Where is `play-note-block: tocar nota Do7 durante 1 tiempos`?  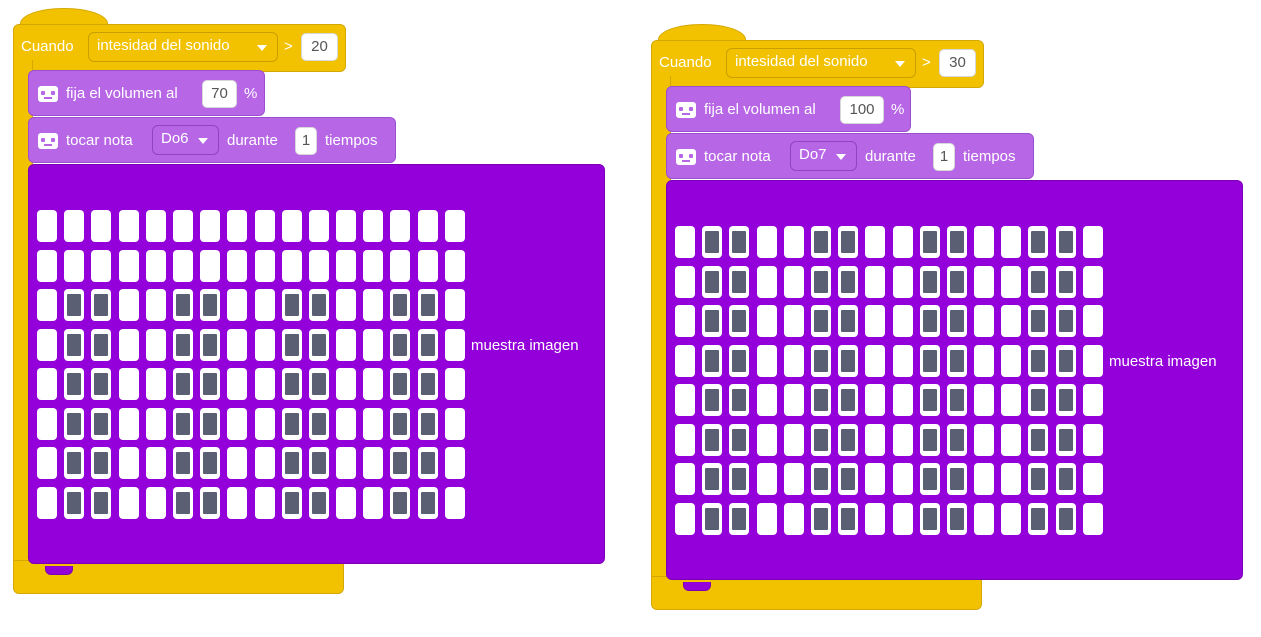 play-note-block: tocar nota Do7 durante 1 tiempos is located at coordinates (850, 156).